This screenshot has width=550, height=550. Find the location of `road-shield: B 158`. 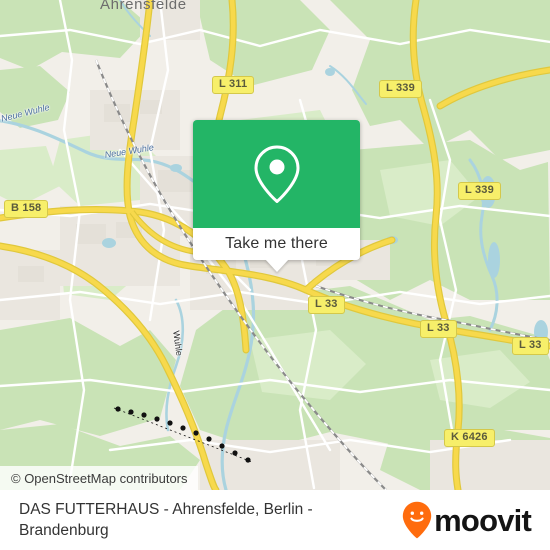

road-shield: B 158 is located at coordinates (26, 209).